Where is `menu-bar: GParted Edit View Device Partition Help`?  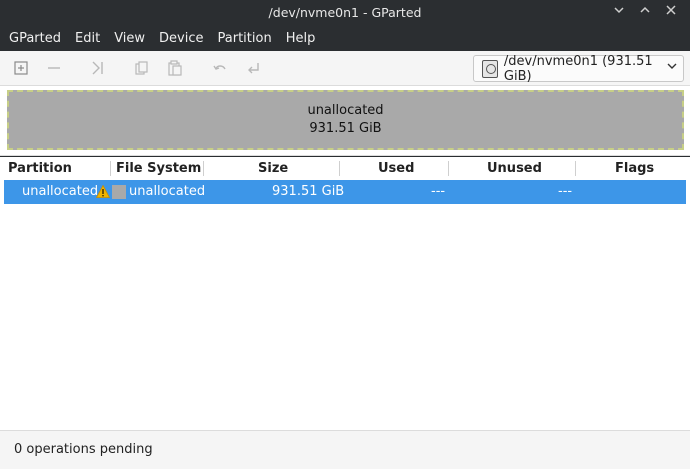 menu-bar: GParted Edit View Device Partition Help is located at coordinates (345, 38).